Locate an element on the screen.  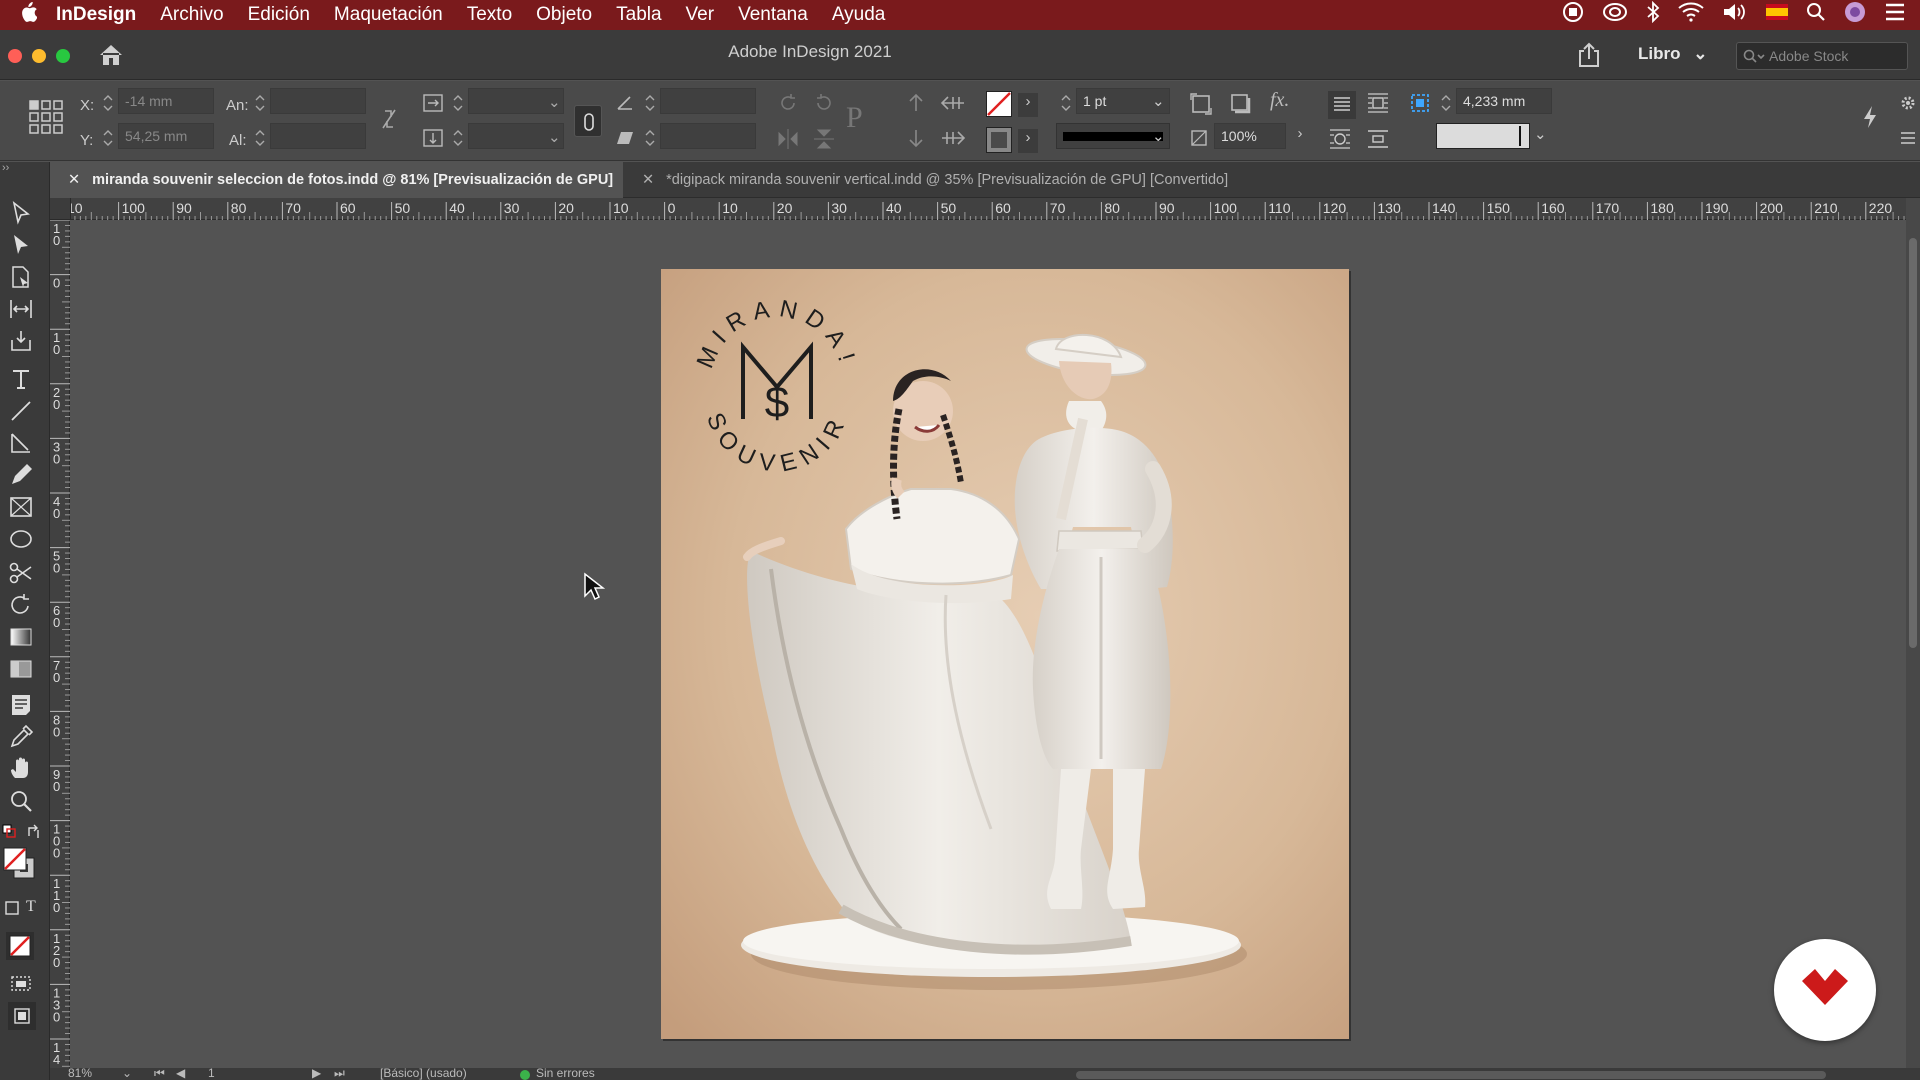
text-wrap-jump-icon is located at coordinates (1378, 141).